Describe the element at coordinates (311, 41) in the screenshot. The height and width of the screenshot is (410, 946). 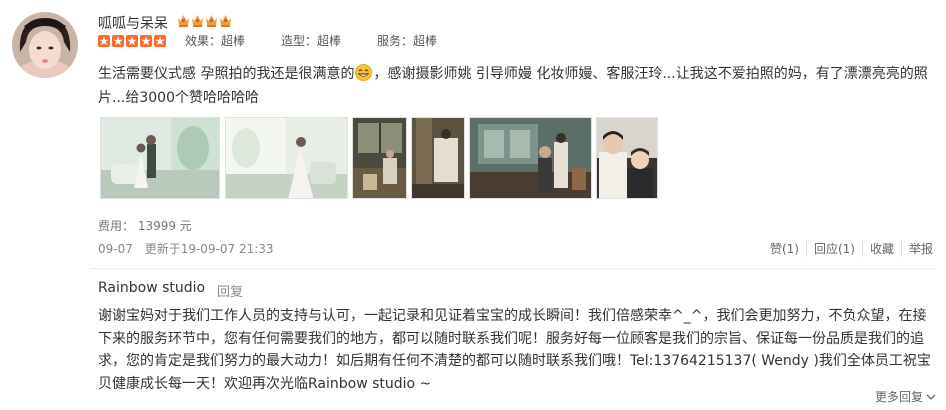
I see `score-styling: 造型：超棒` at that location.